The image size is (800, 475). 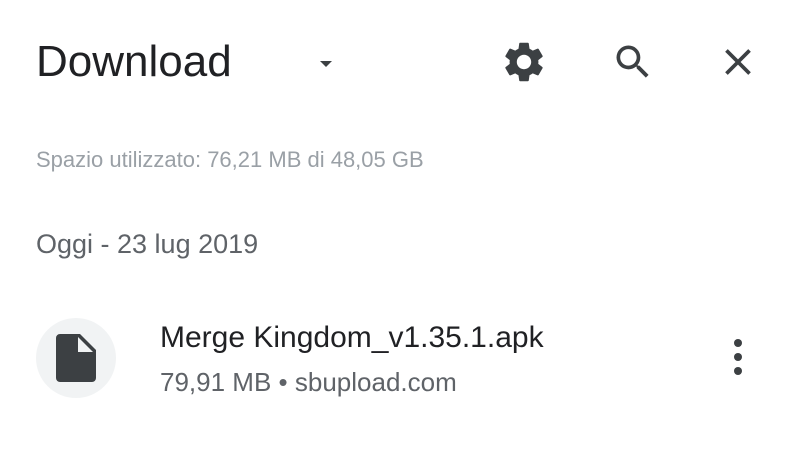 I want to click on search-button, so click(x=633, y=62).